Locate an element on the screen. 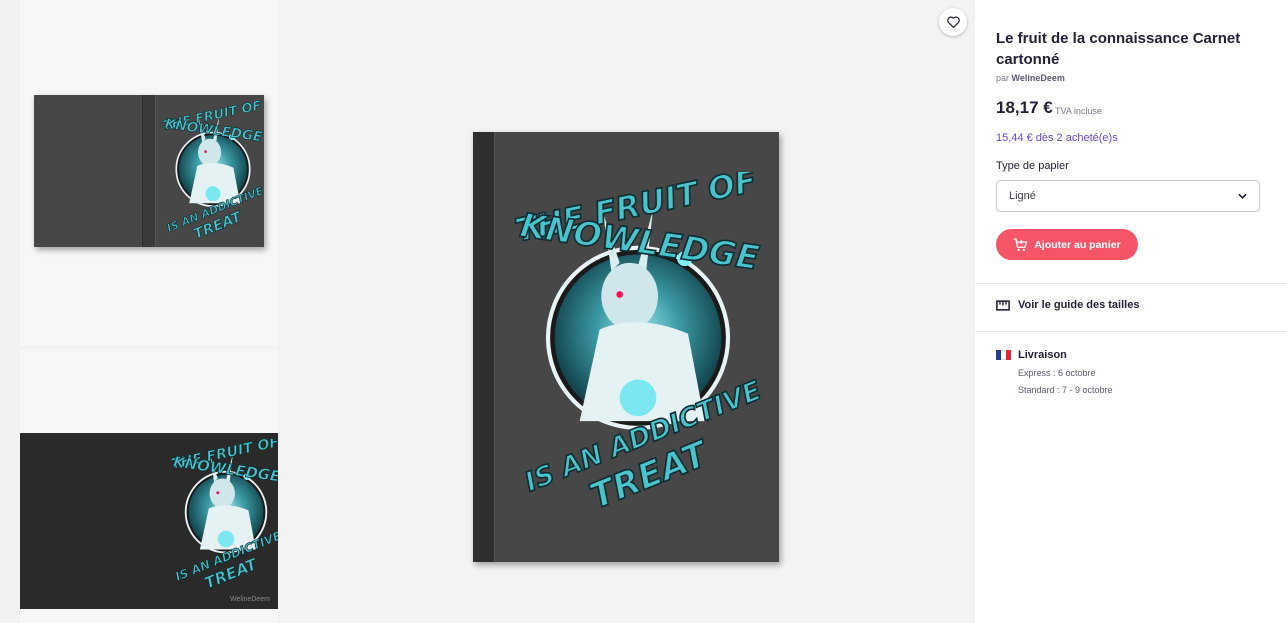  thumbnail-front-back is located at coordinates (149, 173).